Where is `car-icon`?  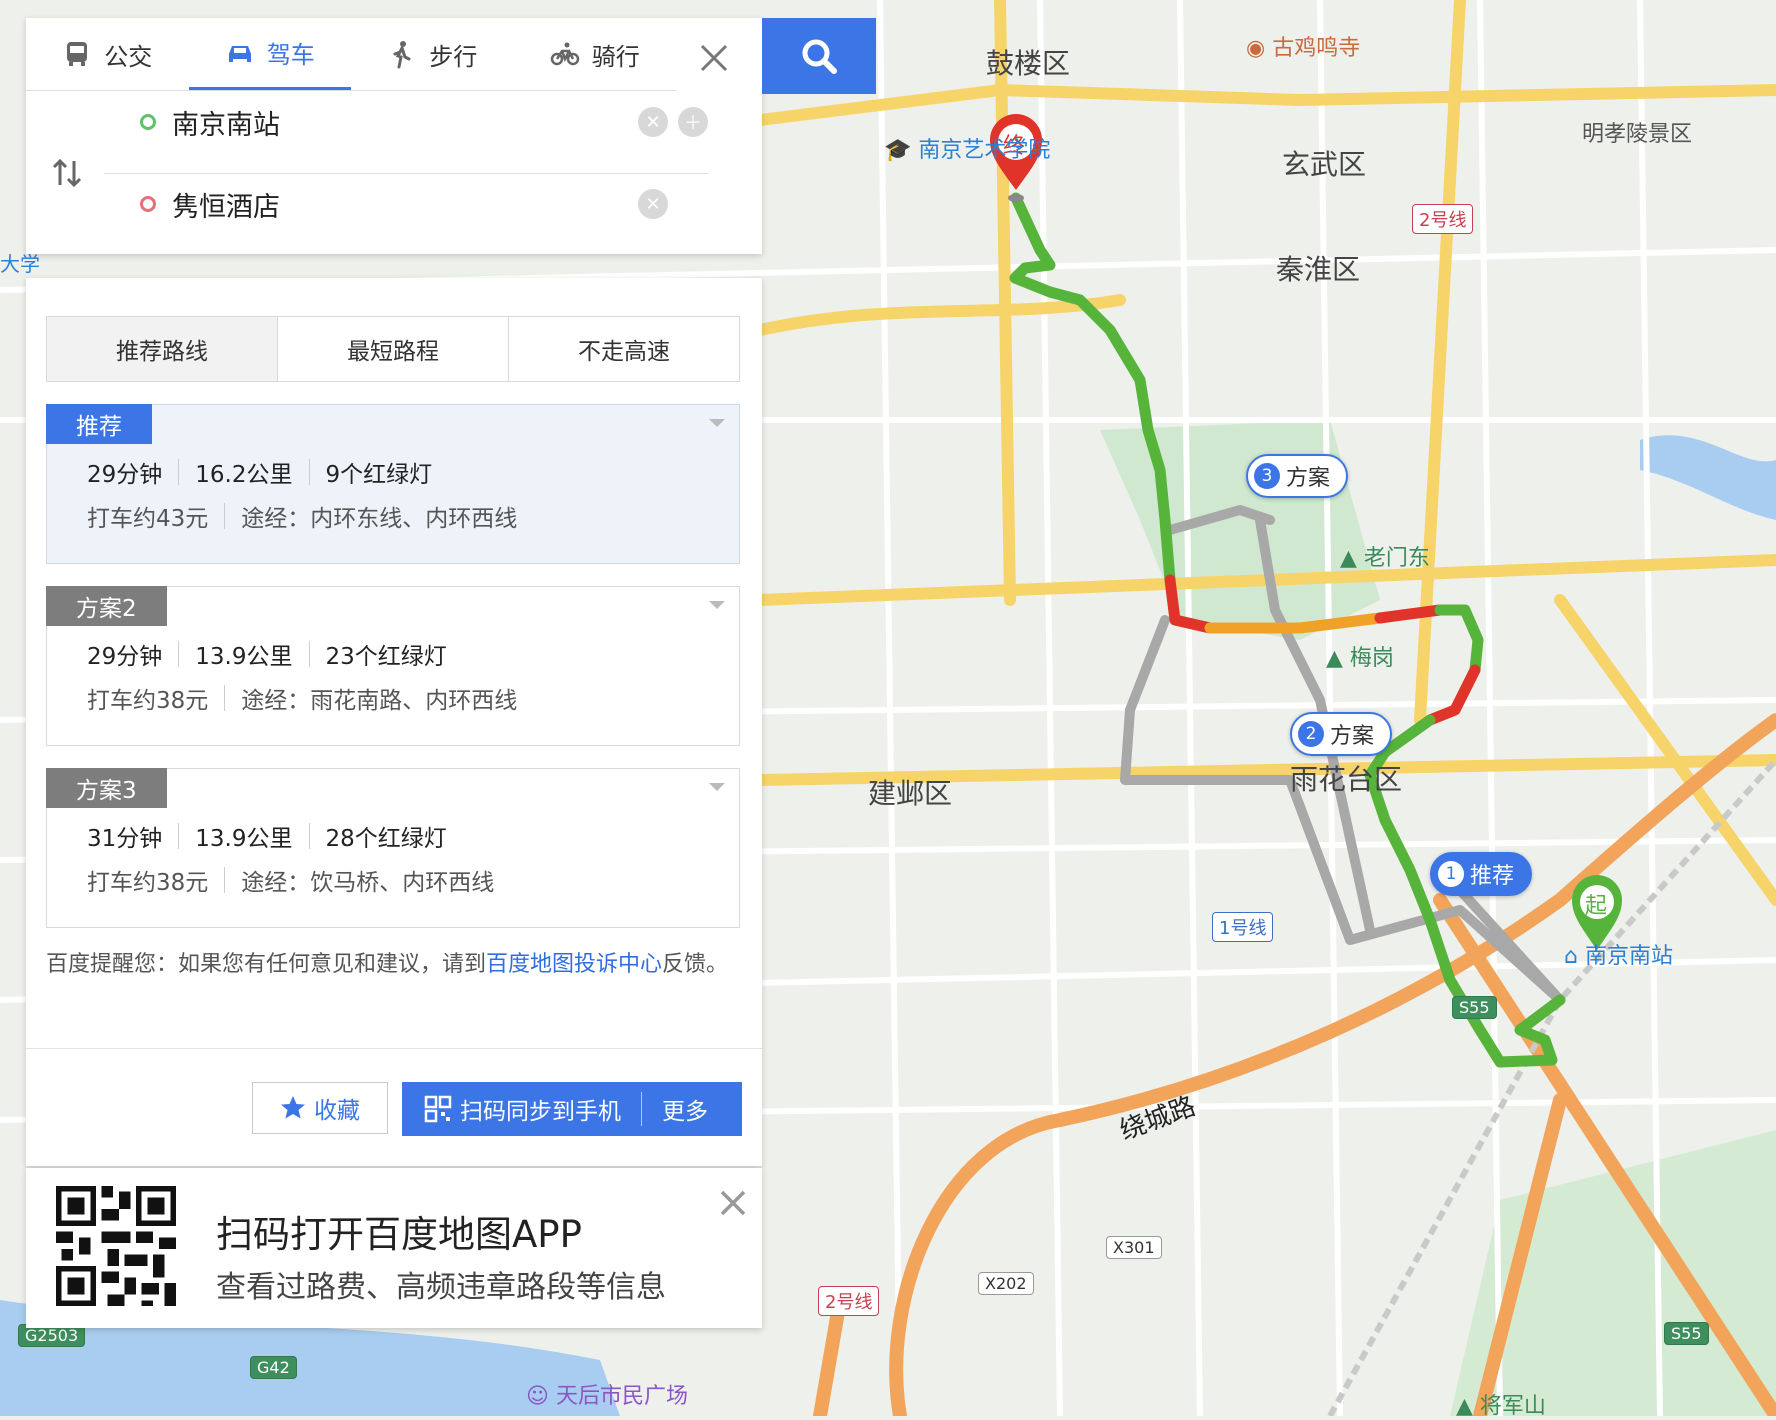 car-icon is located at coordinates (239, 53).